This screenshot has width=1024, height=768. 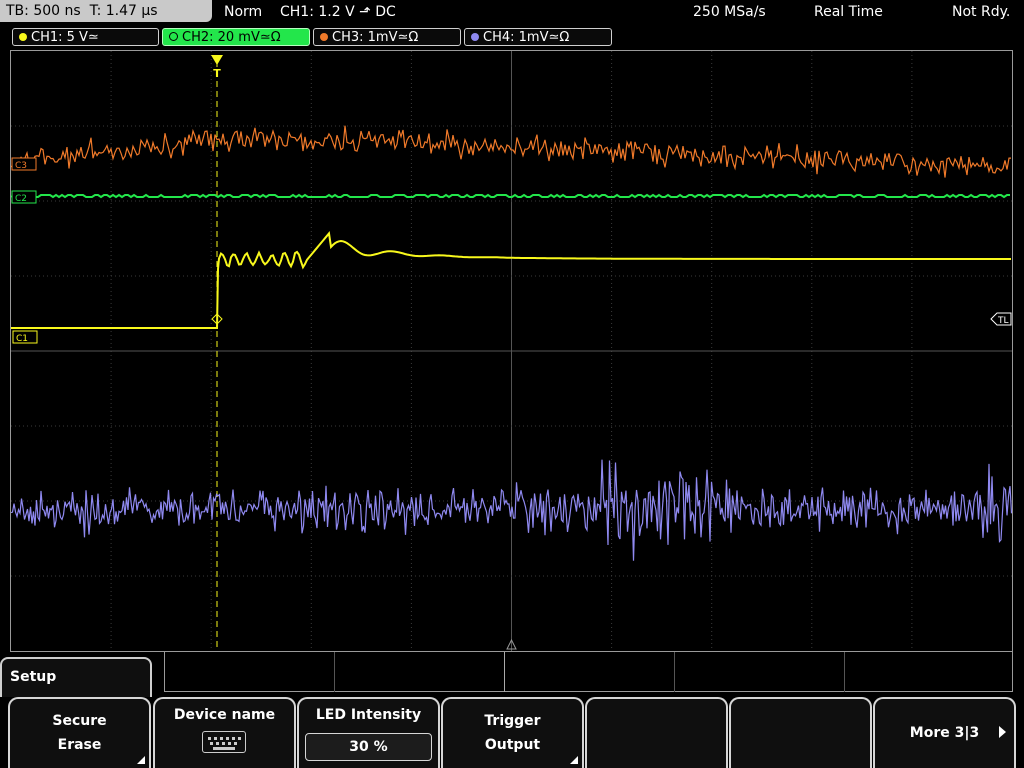 What do you see at coordinates (43, 11) in the screenshot?
I see `timebase-readout: TB: 500 ns` at bounding box center [43, 11].